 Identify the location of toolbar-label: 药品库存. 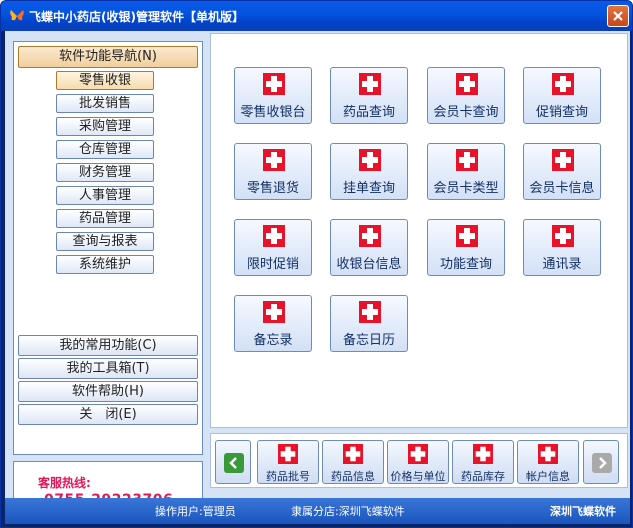
(483, 476).